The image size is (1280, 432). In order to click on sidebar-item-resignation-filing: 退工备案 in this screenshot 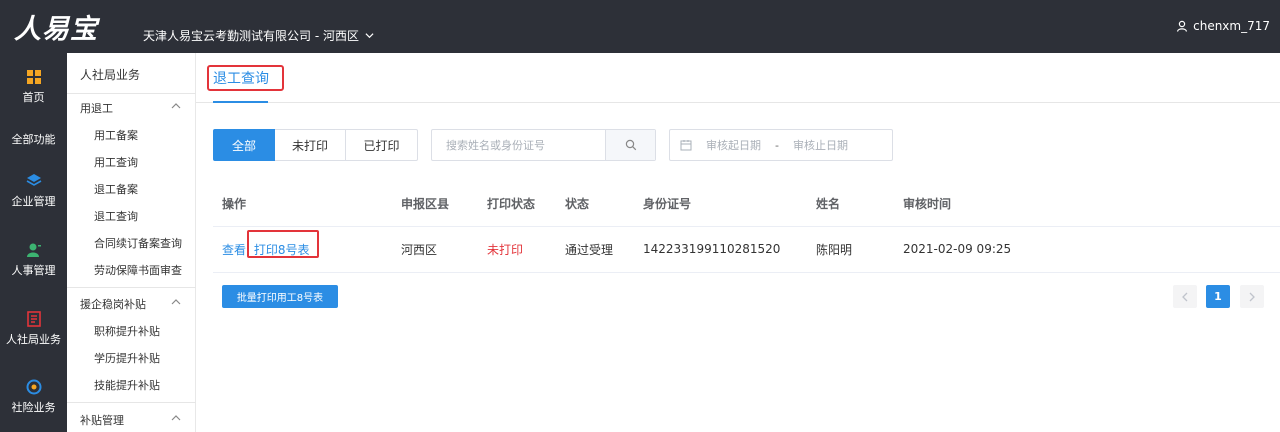, I will do `click(116, 189)`.